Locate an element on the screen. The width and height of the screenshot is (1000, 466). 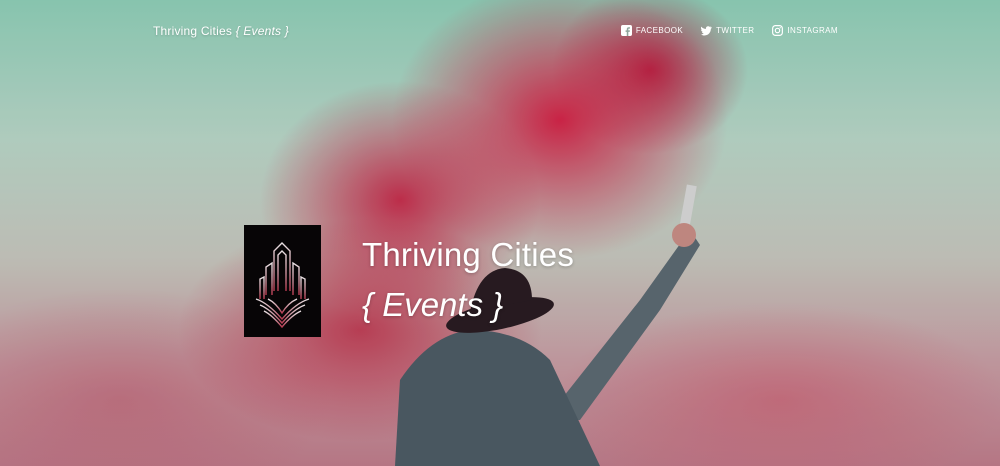
instagram-label: INSTAGRAM is located at coordinates (812, 30).